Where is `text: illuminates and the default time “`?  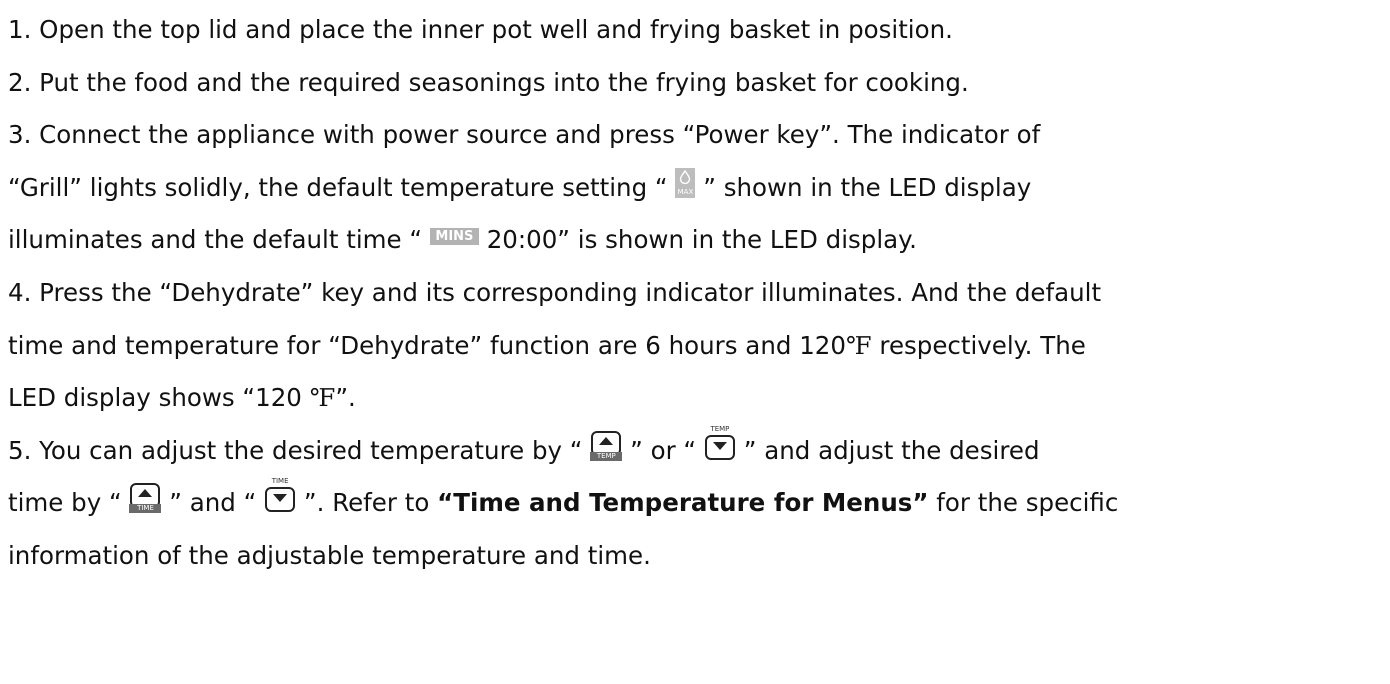 text: illuminates and the default time “ is located at coordinates (215, 240).